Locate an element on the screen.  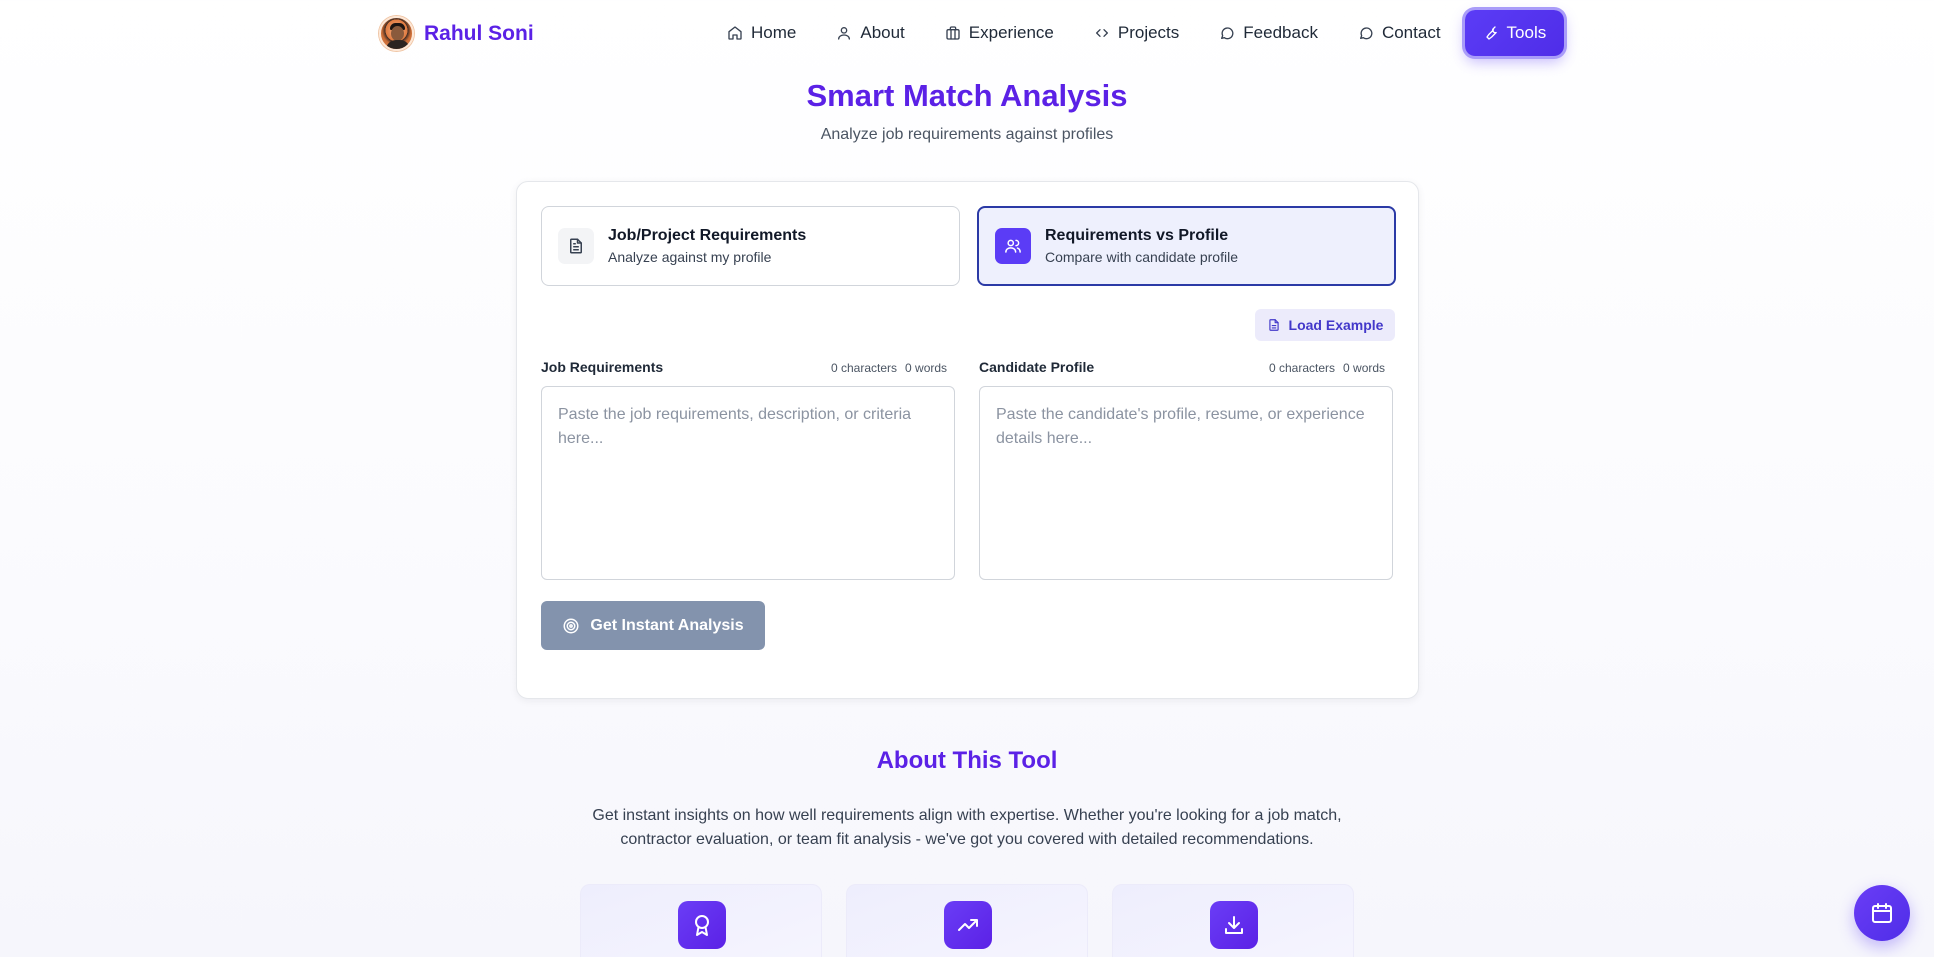
wrench-icon is located at coordinates (1491, 33).